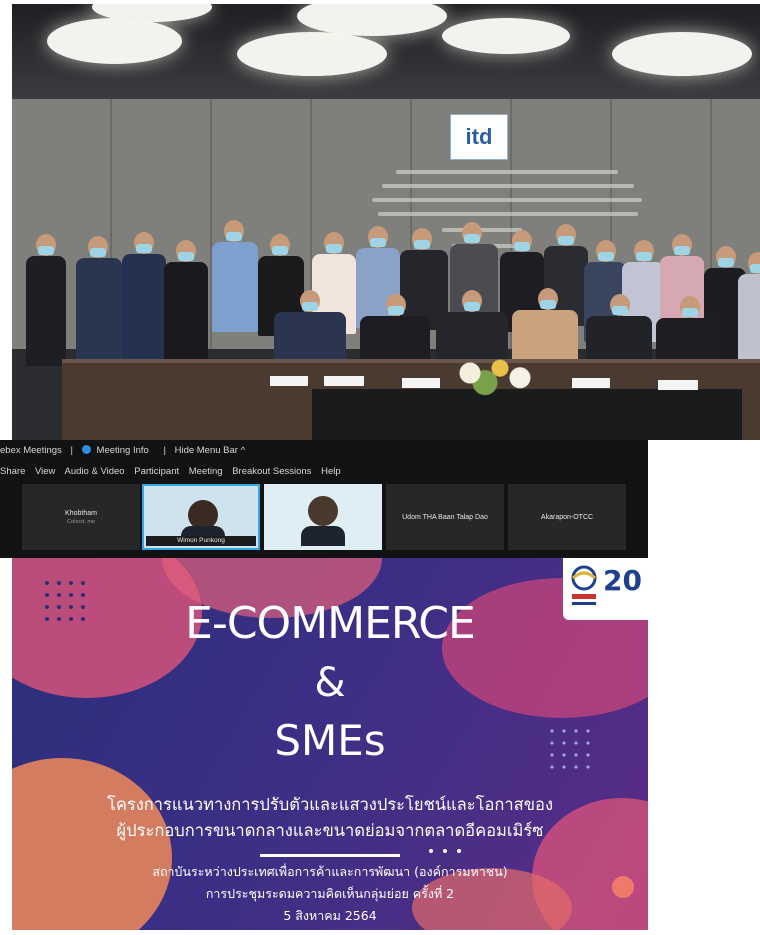 The height and width of the screenshot is (935, 760). I want to click on participant-video-tile, so click(323, 517).